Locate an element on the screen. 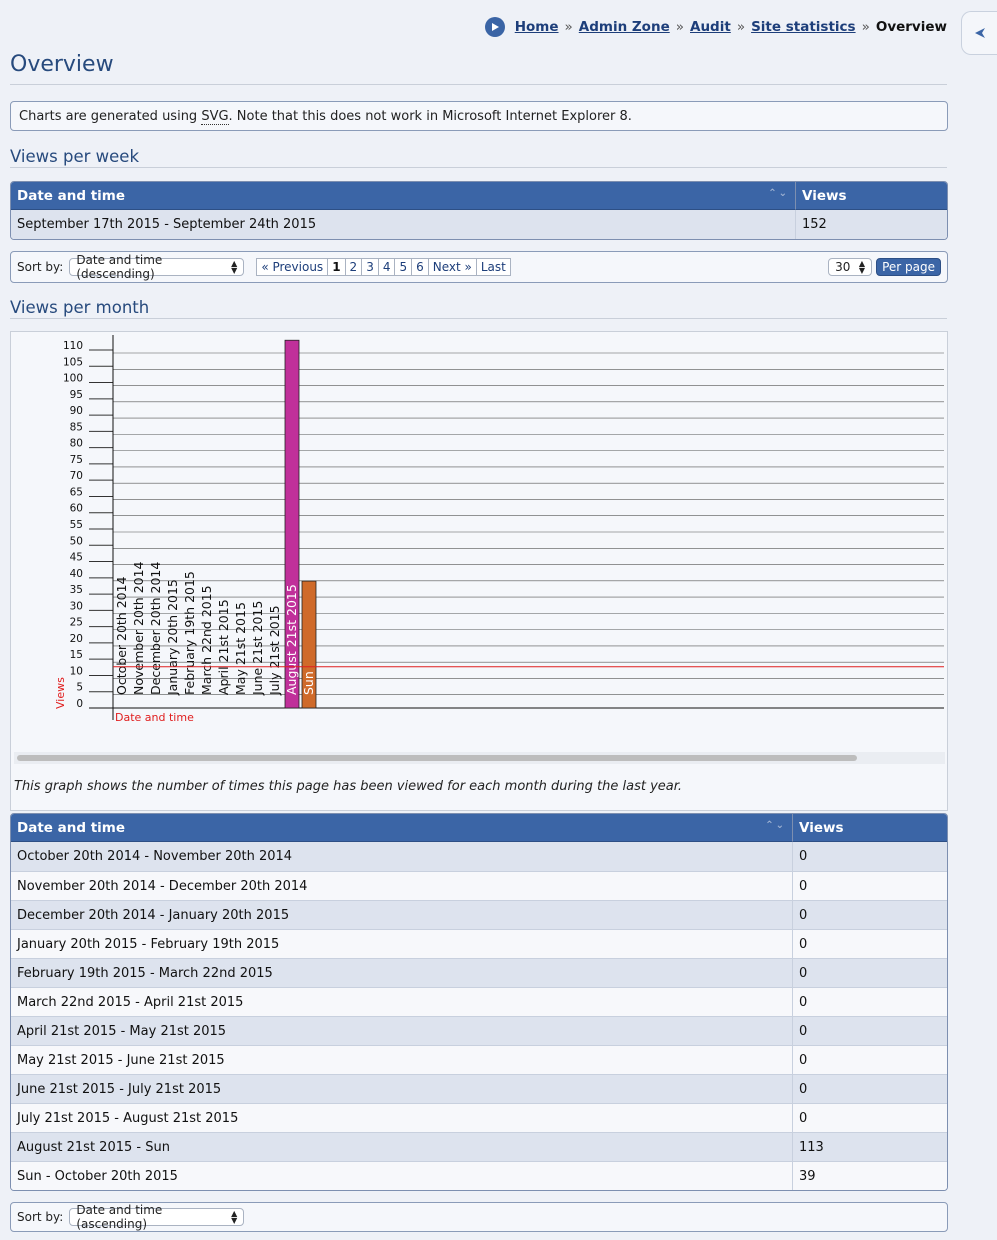 This screenshot has height=1240, width=997. x-category-label: Sun is located at coordinates (308, 683).